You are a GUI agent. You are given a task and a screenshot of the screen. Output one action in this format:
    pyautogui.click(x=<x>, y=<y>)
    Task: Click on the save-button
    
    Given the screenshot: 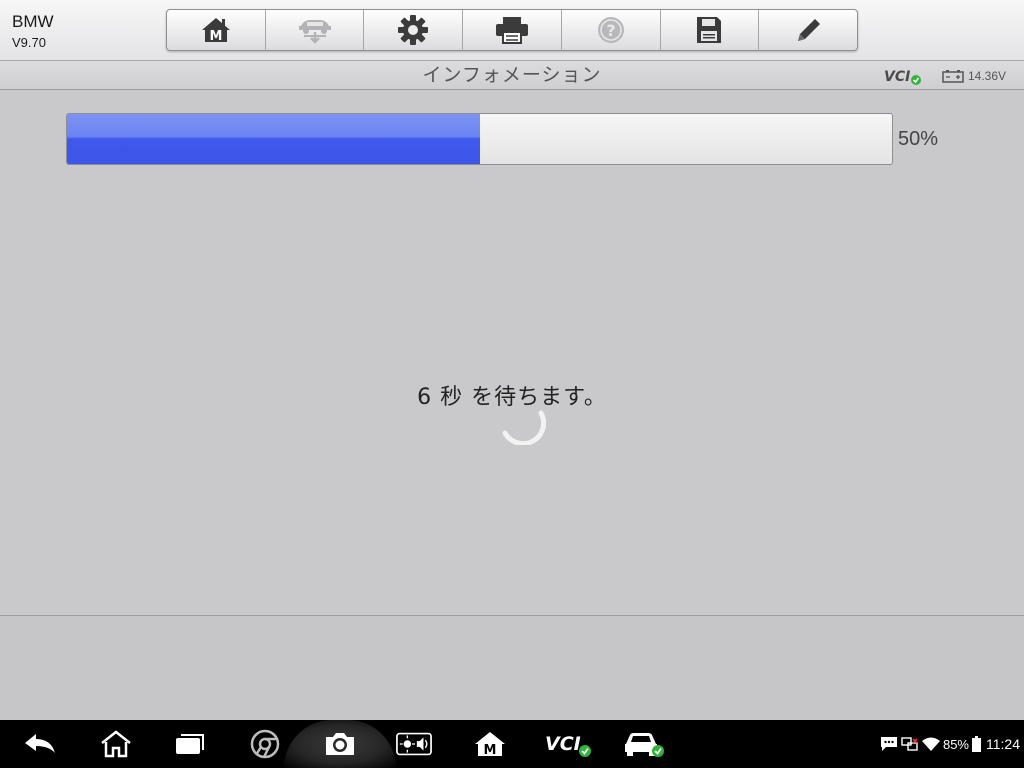 What is the action you would take?
    pyautogui.click(x=710, y=30)
    